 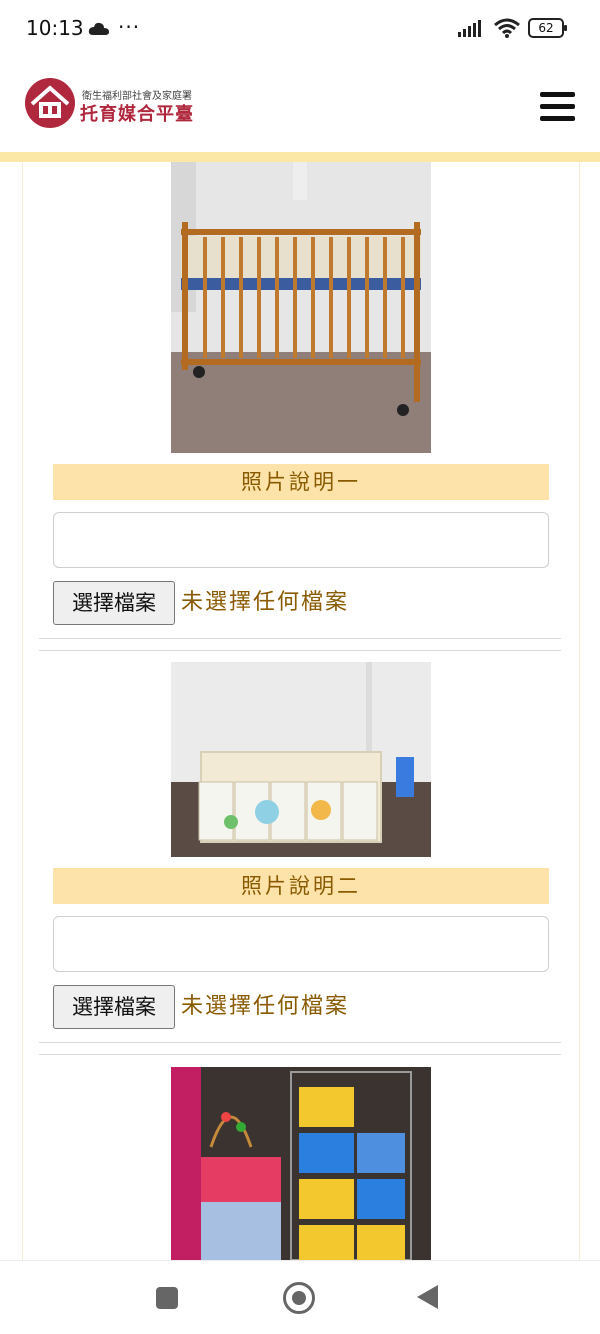 What do you see at coordinates (547, 28) in the screenshot?
I see `battery-icon: 62` at bounding box center [547, 28].